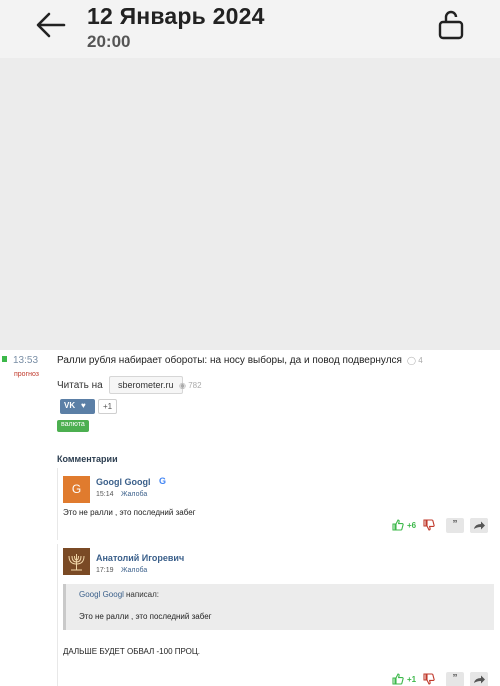  Describe the element at coordinates (442, 679) in the screenshot. I see `comment-actions: +1 ”` at that location.